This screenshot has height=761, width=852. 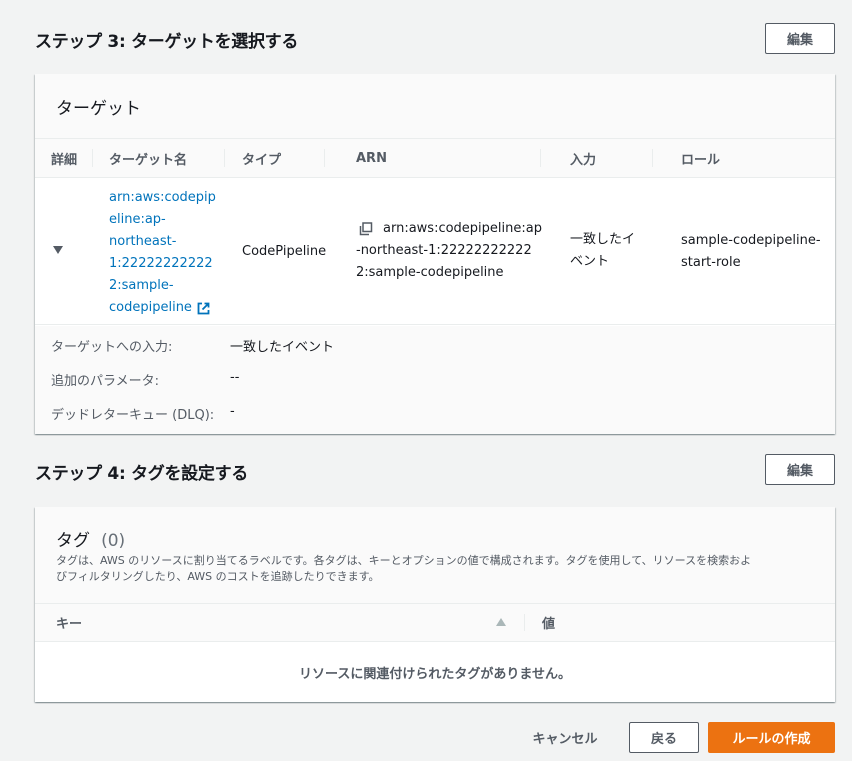 What do you see at coordinates (133, 415) in the screenshot?
I see `detail-label: デッドレターキュー (DLQ):` at bounding box center [133, 415].